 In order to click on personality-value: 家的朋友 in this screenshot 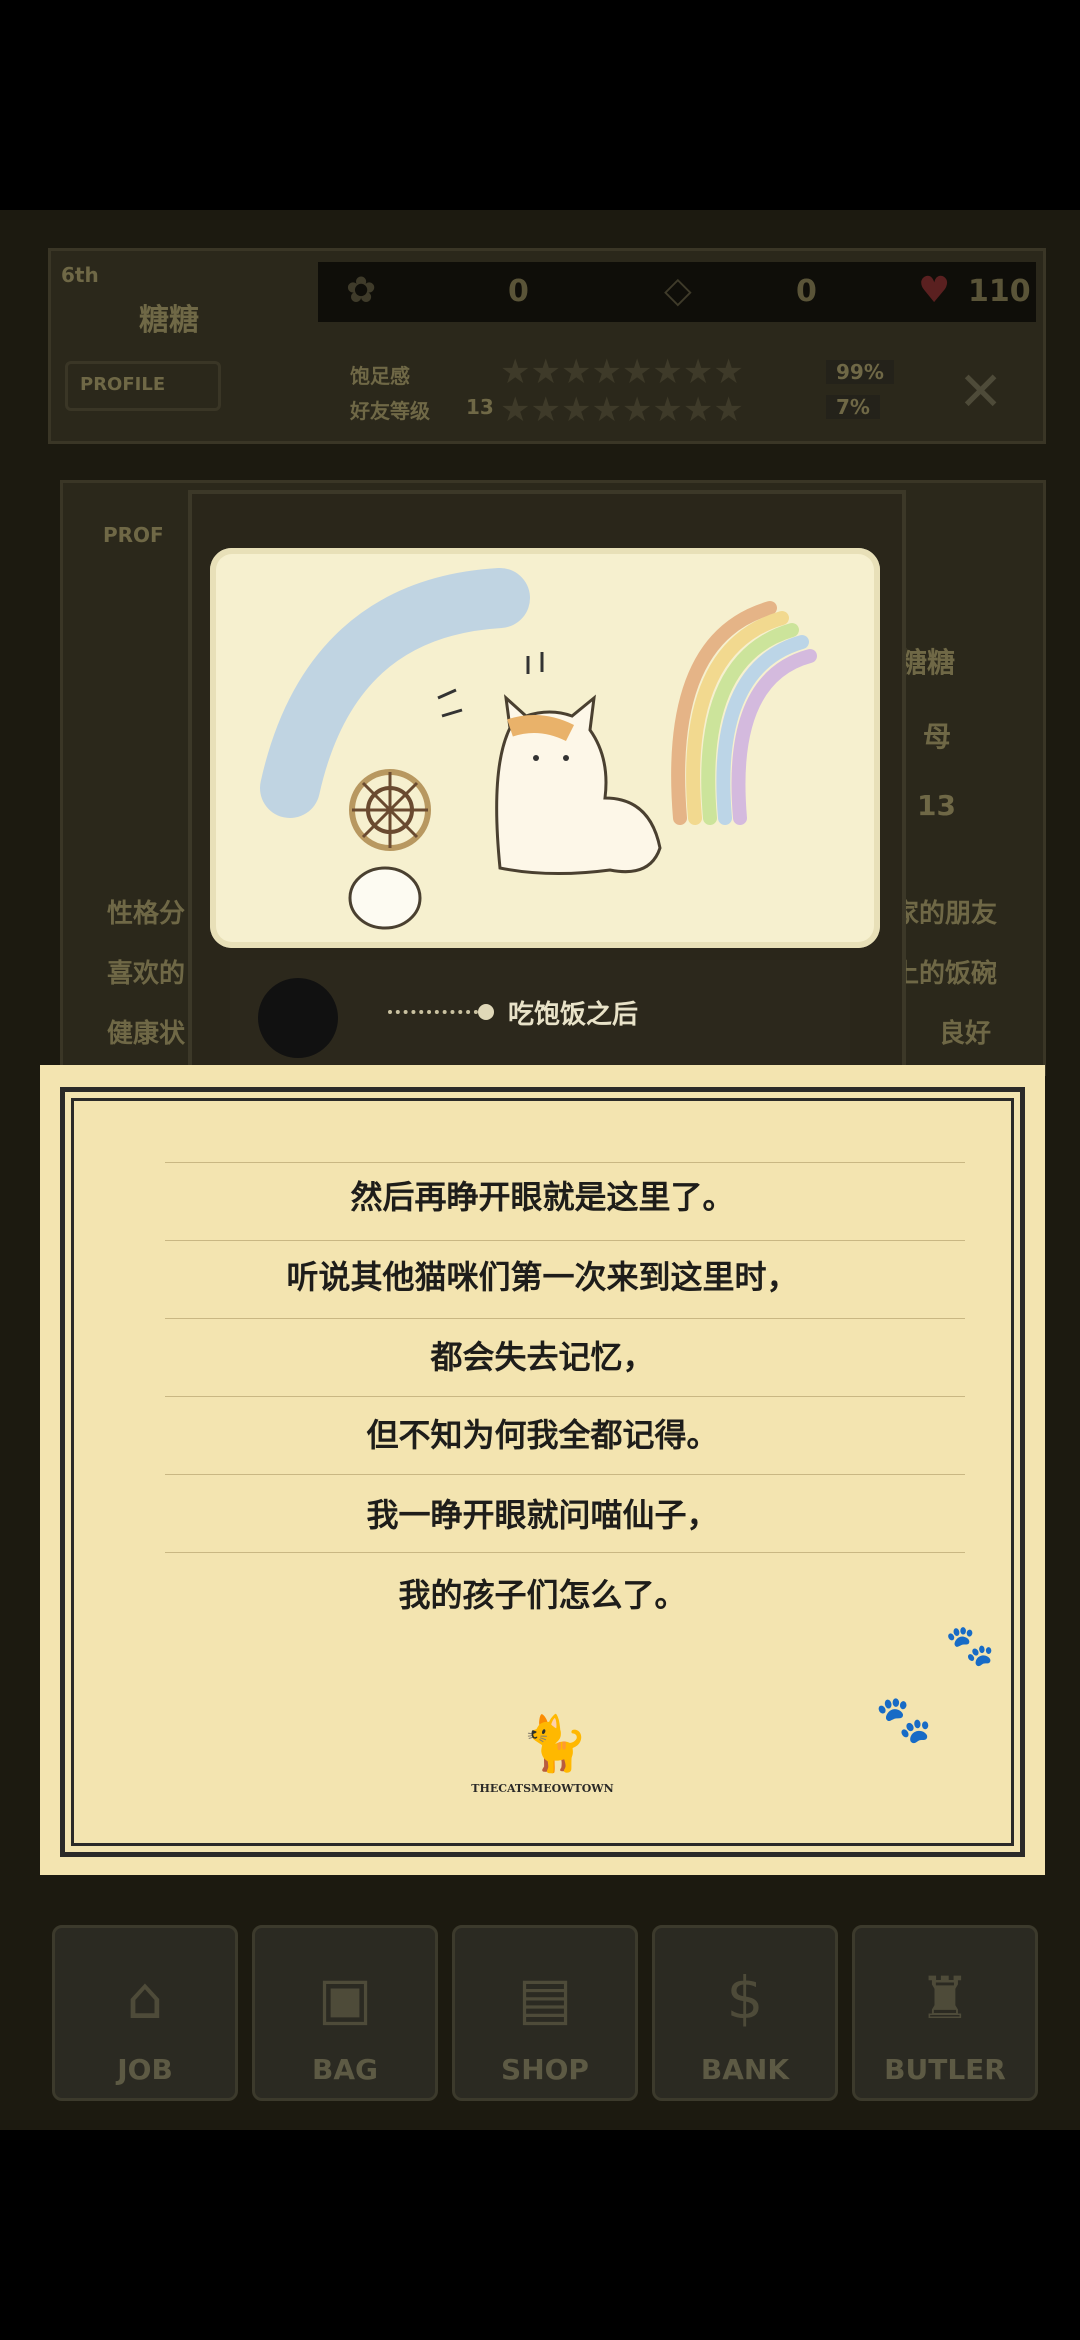, I will do `click(945, 914)`.